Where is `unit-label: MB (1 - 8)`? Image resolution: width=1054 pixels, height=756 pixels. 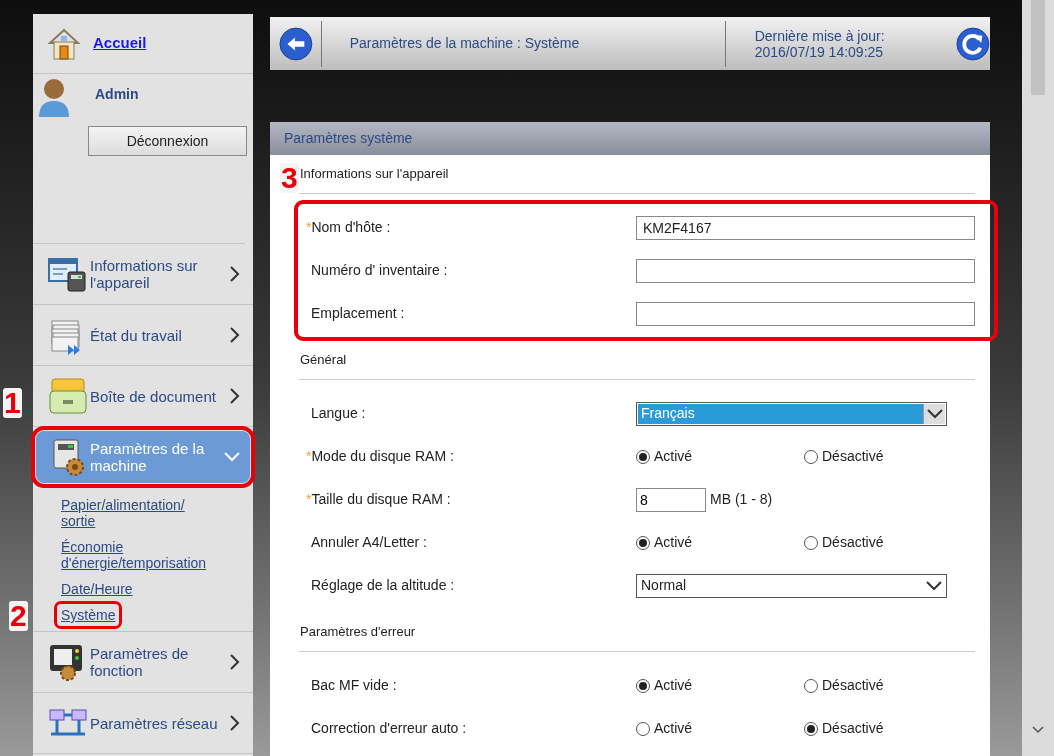 unit-label: MB (1 - 8) is located at coordinates (741, 499).